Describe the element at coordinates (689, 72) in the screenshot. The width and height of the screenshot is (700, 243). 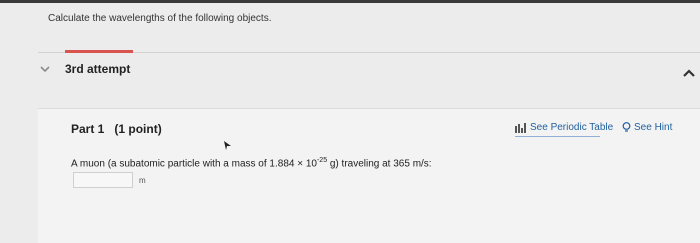
I see `collapse-caret-icon` at that location.